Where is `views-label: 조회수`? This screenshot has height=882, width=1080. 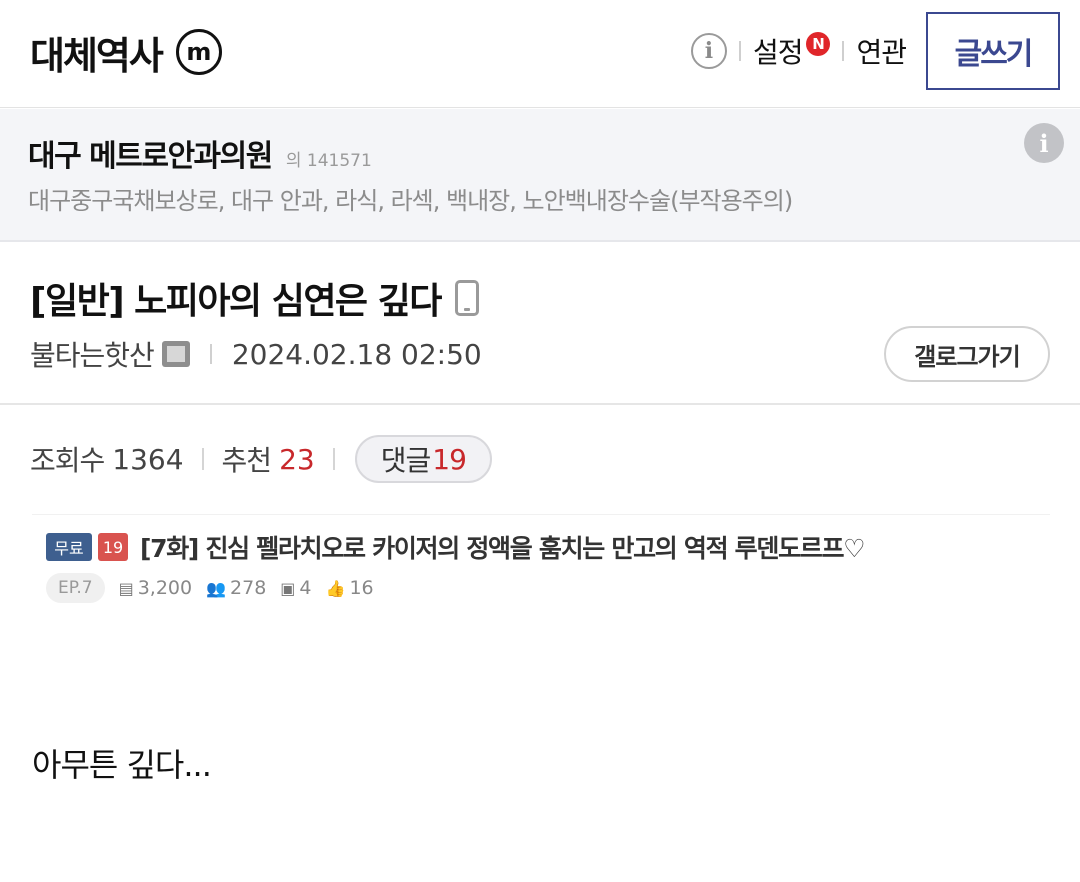 views-label: 조회수 is located at coordinates (67, 460).